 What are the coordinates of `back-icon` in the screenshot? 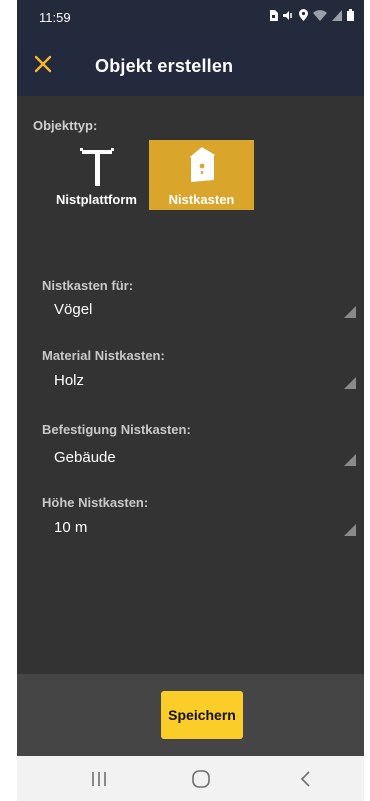 It's located at (305, 779).